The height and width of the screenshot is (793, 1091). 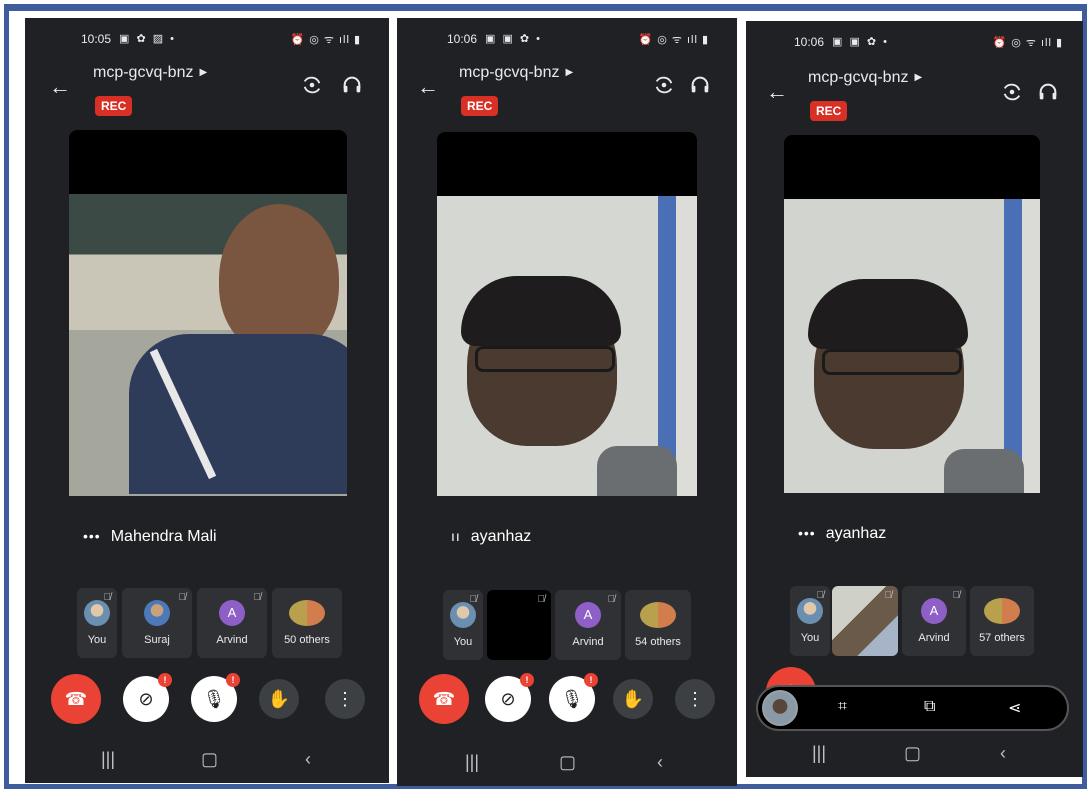 I want to click on participant-tile: 57 others, so click(x=1002, y=621).